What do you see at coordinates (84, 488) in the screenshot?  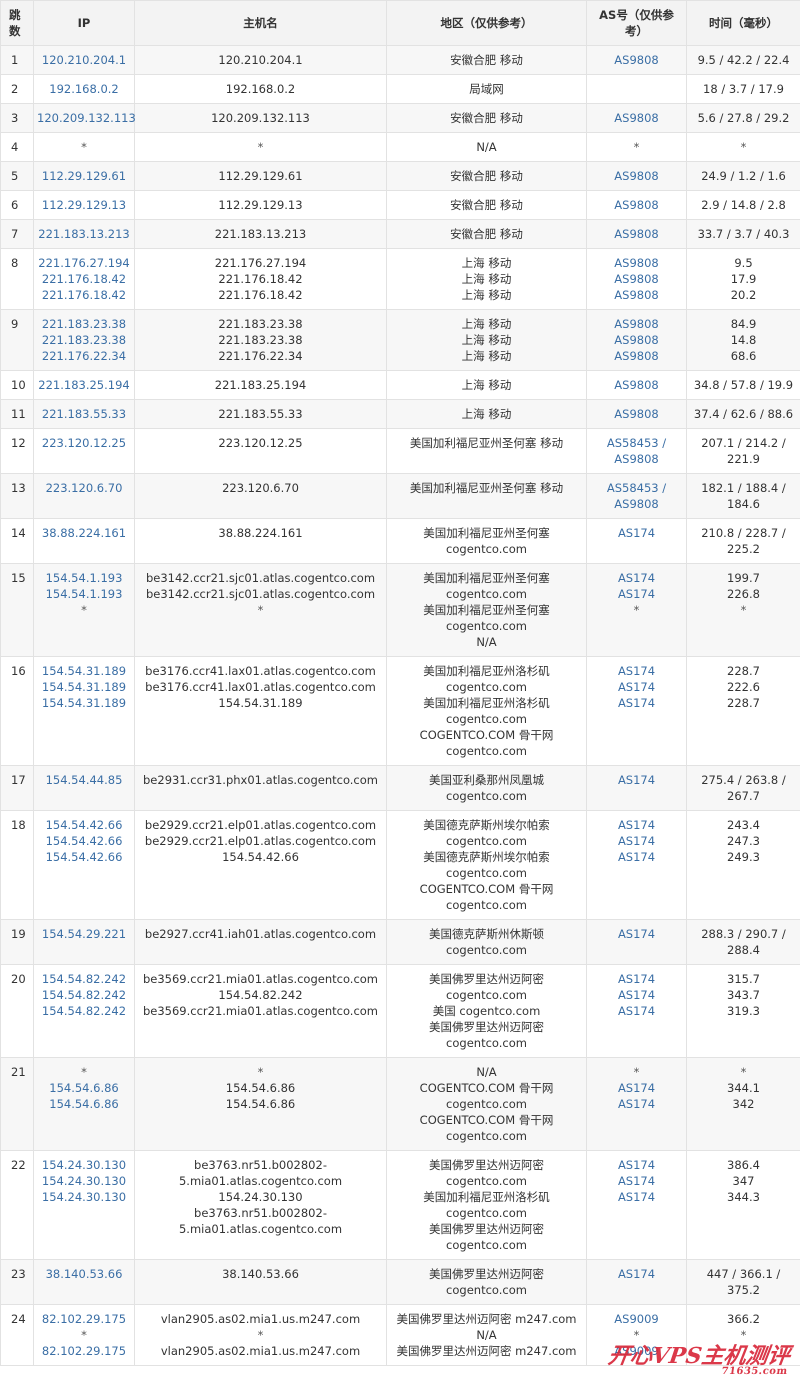 I see `ip-link: 223.120.6.70` at bounding box center [84, 488].